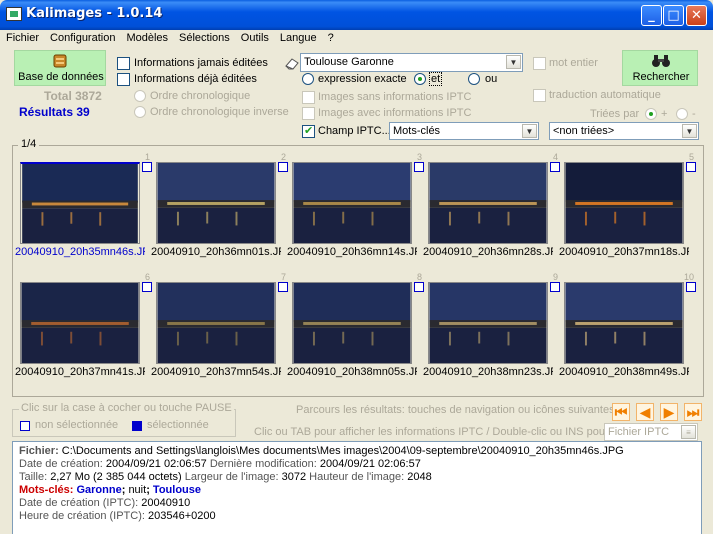  What do you see at coordinates (555, 157) in the screenshot?
I see `thumbnail-number: 4` at bounding box center [555, 157].